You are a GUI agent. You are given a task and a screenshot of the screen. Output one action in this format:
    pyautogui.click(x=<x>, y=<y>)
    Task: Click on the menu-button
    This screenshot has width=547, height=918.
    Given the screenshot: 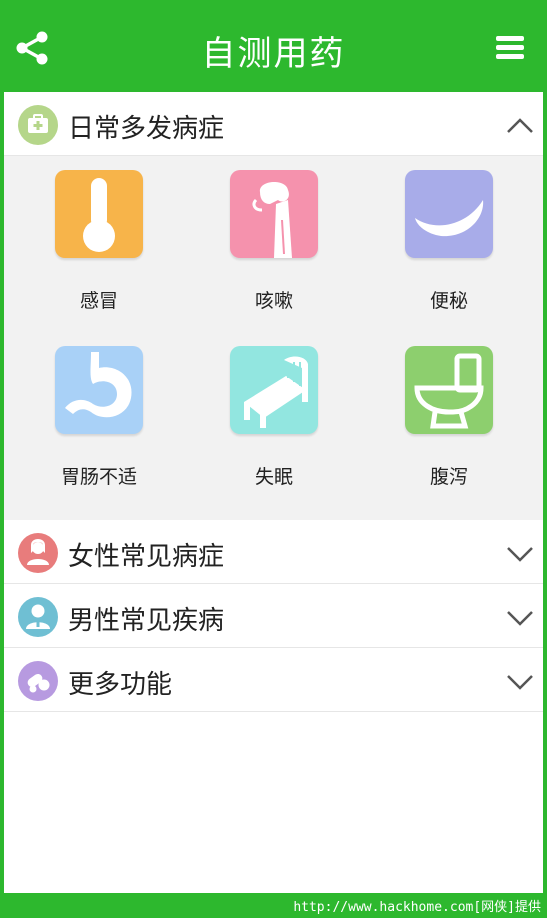 What is the action you would take?
    pyautogui.click(x=511, y=49)
    